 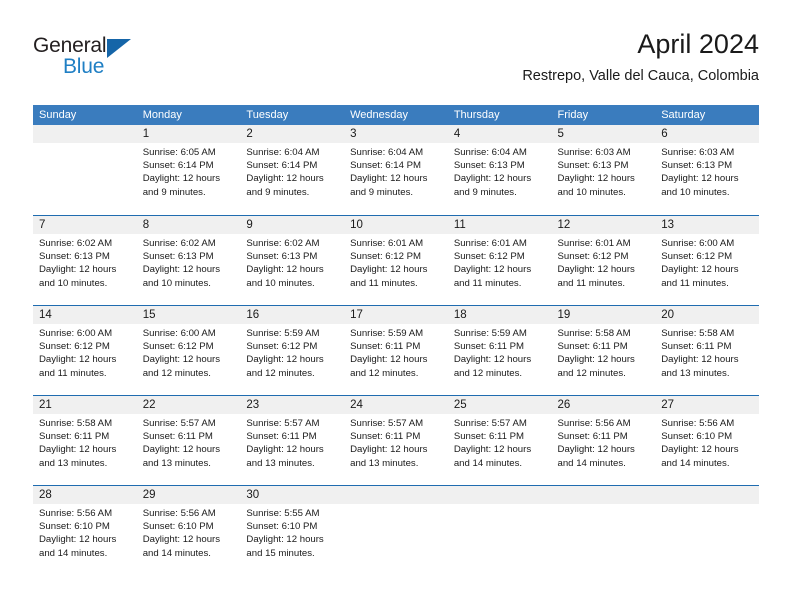 I want to click on triangle-icon, so click(x=119, y=48).